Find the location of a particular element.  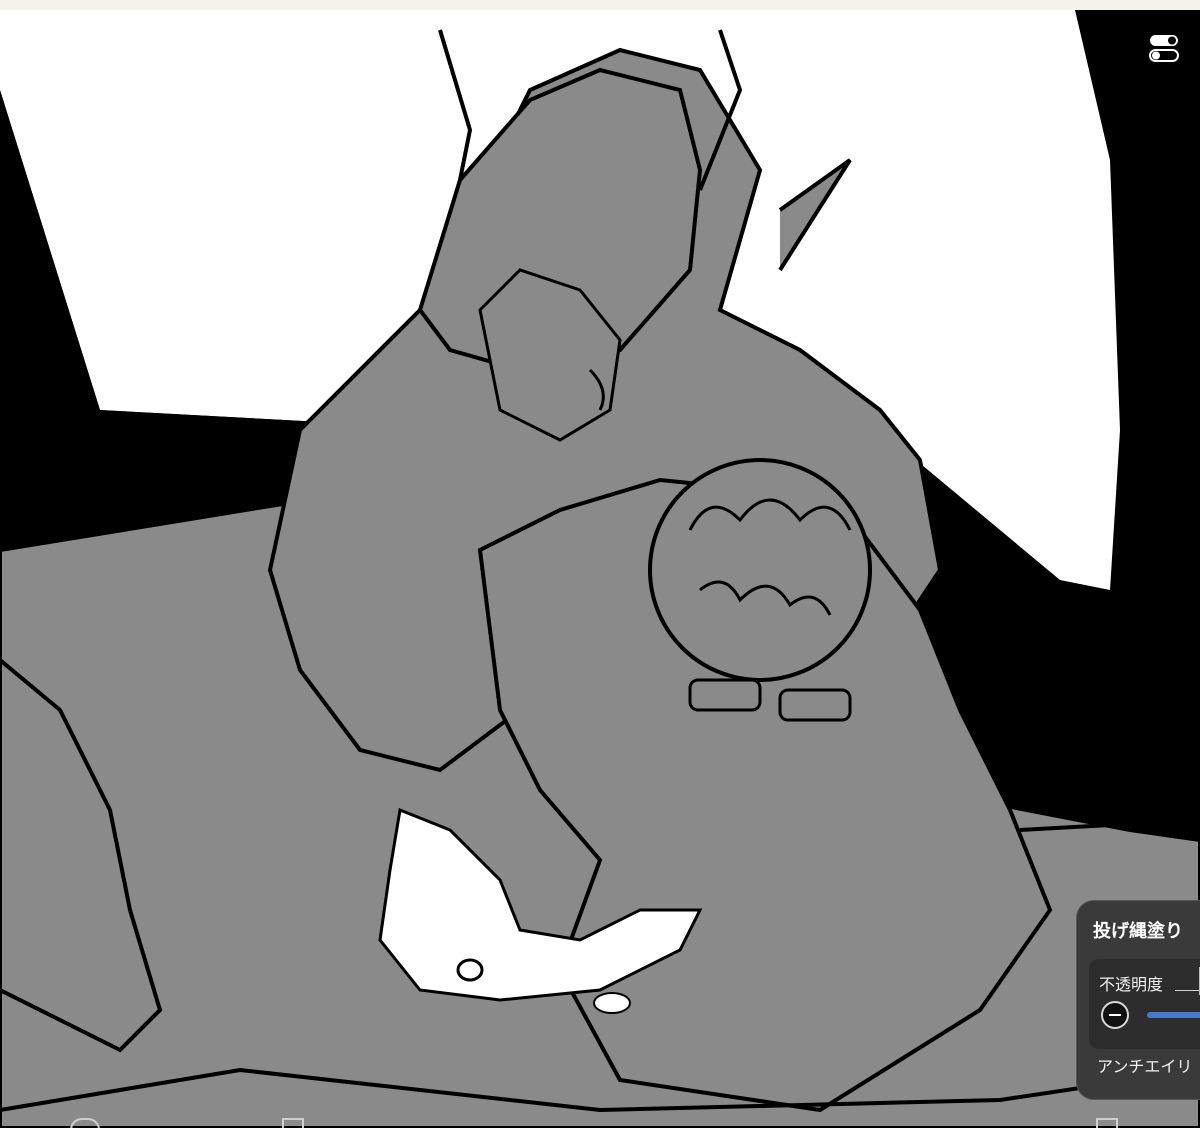

opacity-control: 不透明度 is located at coordinates (1144, 1004).